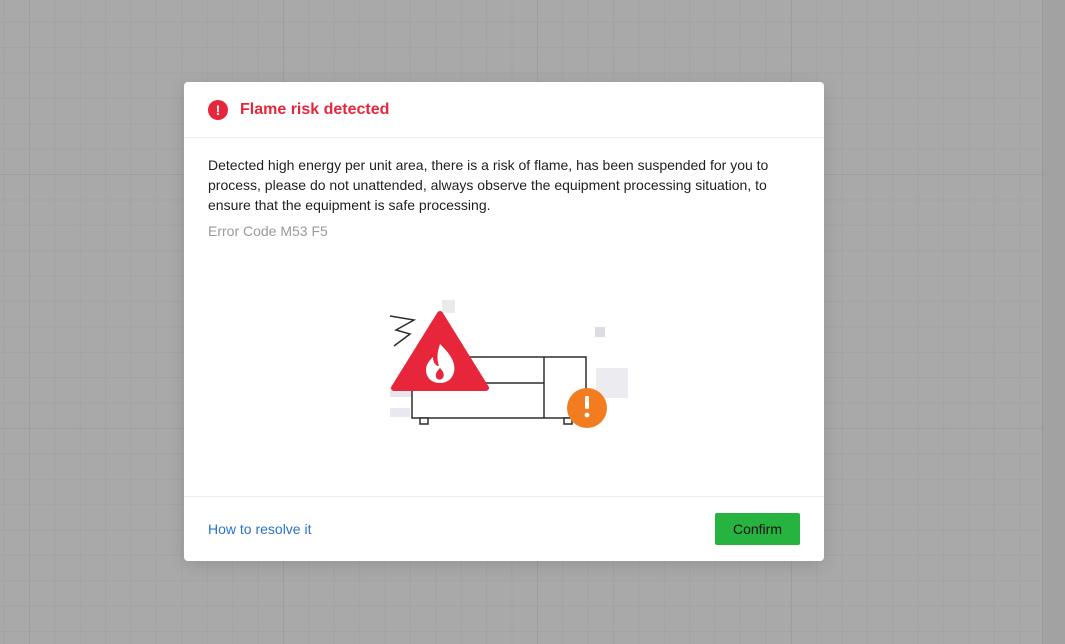  I want to click on dialog-title: Flame risk detected, so click(315, 109).